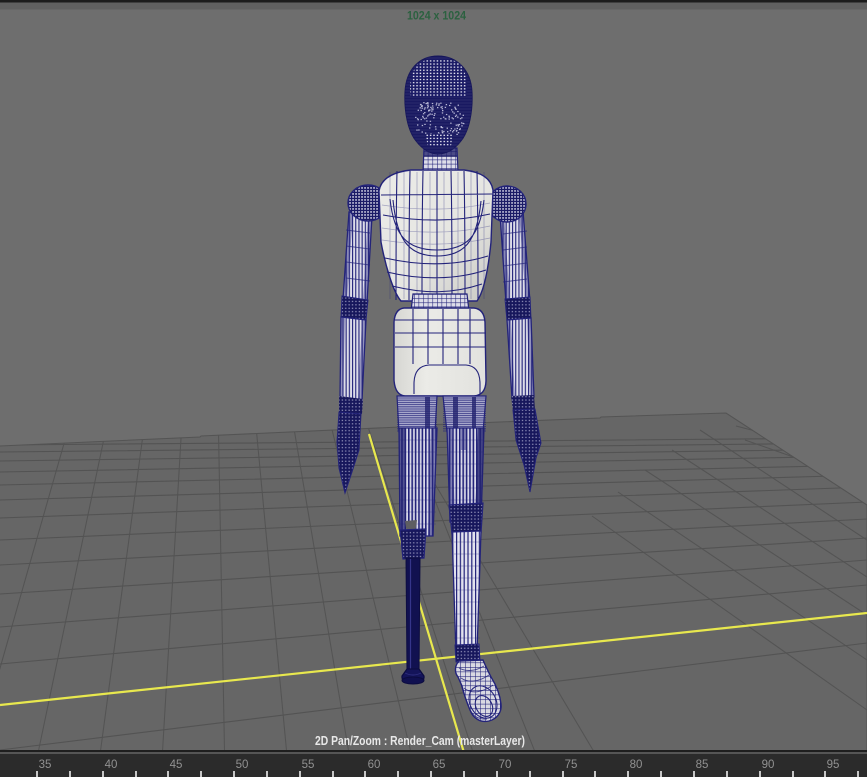  What do you see at coordinates (45, 765) in the screenshot?
I see `svg-text: 35` at bounding box center [45, 765].